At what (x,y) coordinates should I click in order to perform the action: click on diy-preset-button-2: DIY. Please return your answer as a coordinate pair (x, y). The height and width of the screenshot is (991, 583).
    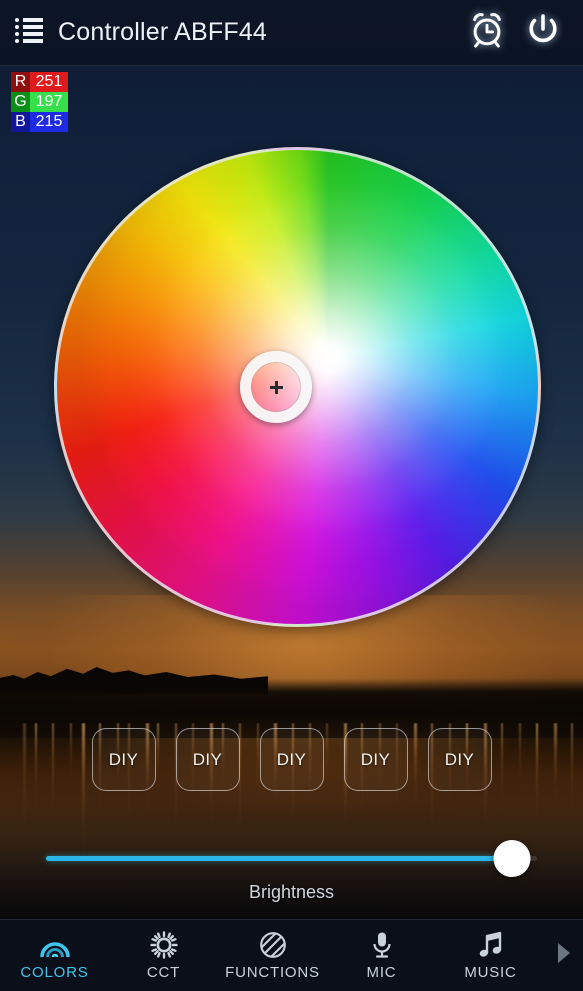
    Looking at the image, I should click on (207, 759).